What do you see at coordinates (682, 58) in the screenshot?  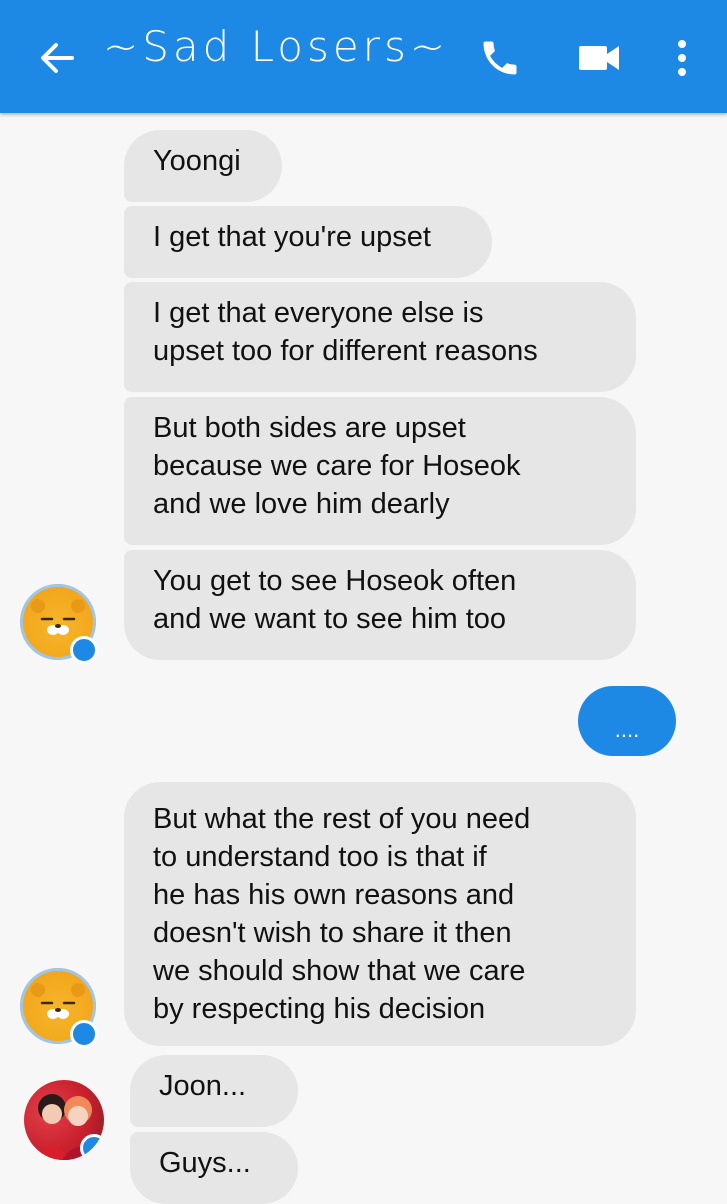 I see `more-vertical-icon` at bounding box center [682, 58].